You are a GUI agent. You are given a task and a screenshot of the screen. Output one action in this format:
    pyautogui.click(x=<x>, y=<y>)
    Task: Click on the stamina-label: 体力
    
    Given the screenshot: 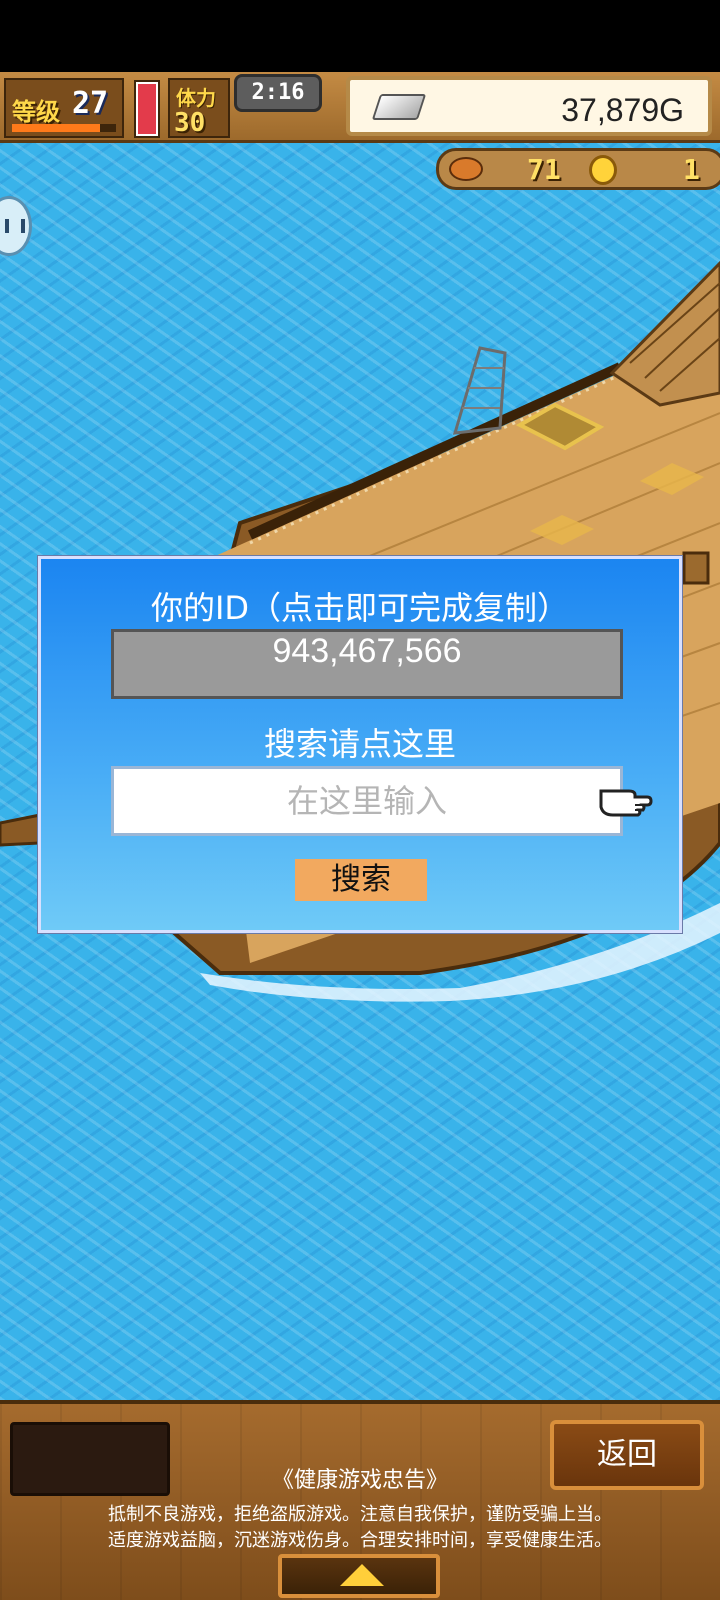 What is the action you would take?
    pyautogui.click(x=196, y=98)
    